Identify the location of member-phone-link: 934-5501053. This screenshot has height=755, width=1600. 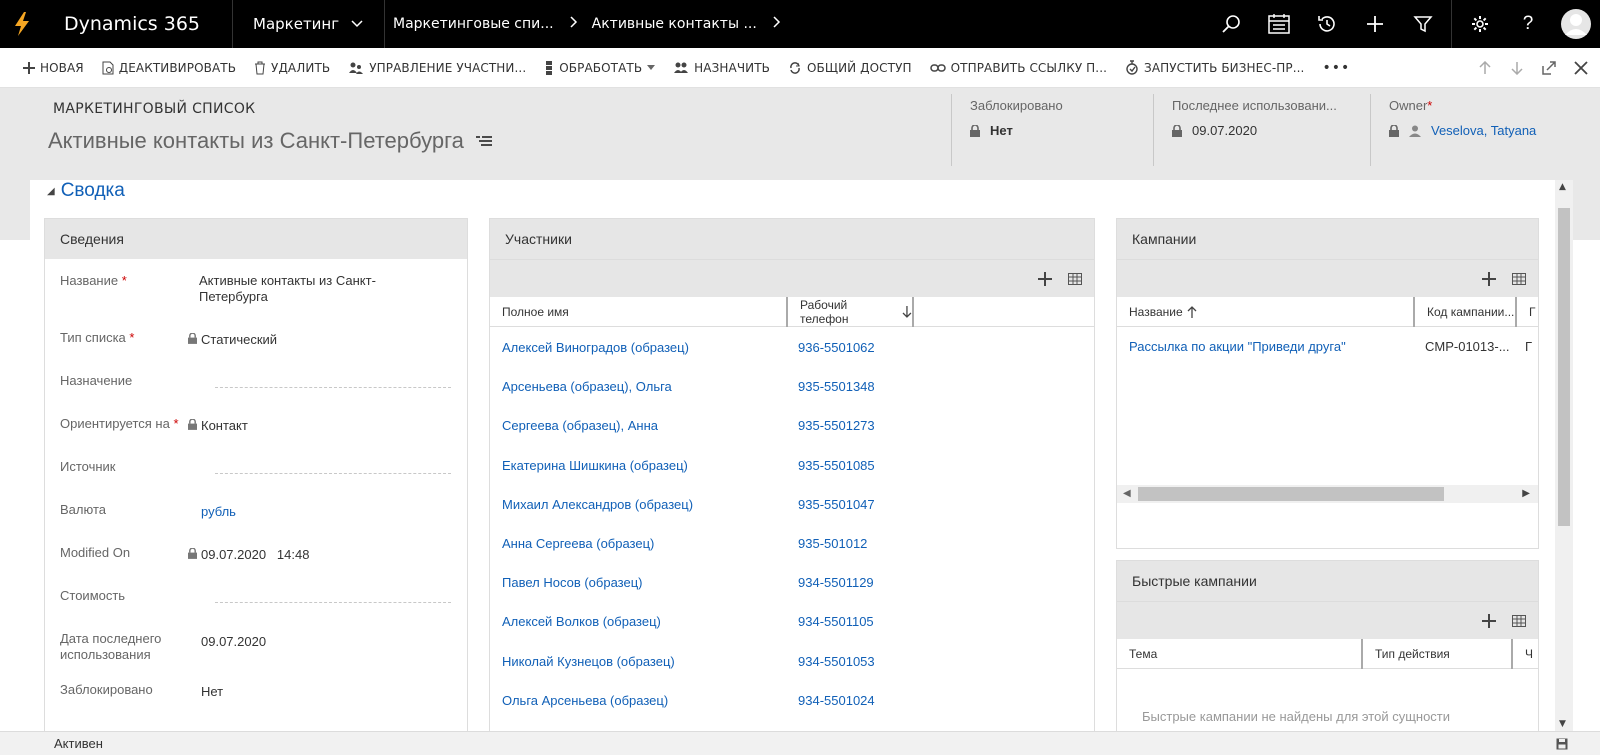
(830, 661).